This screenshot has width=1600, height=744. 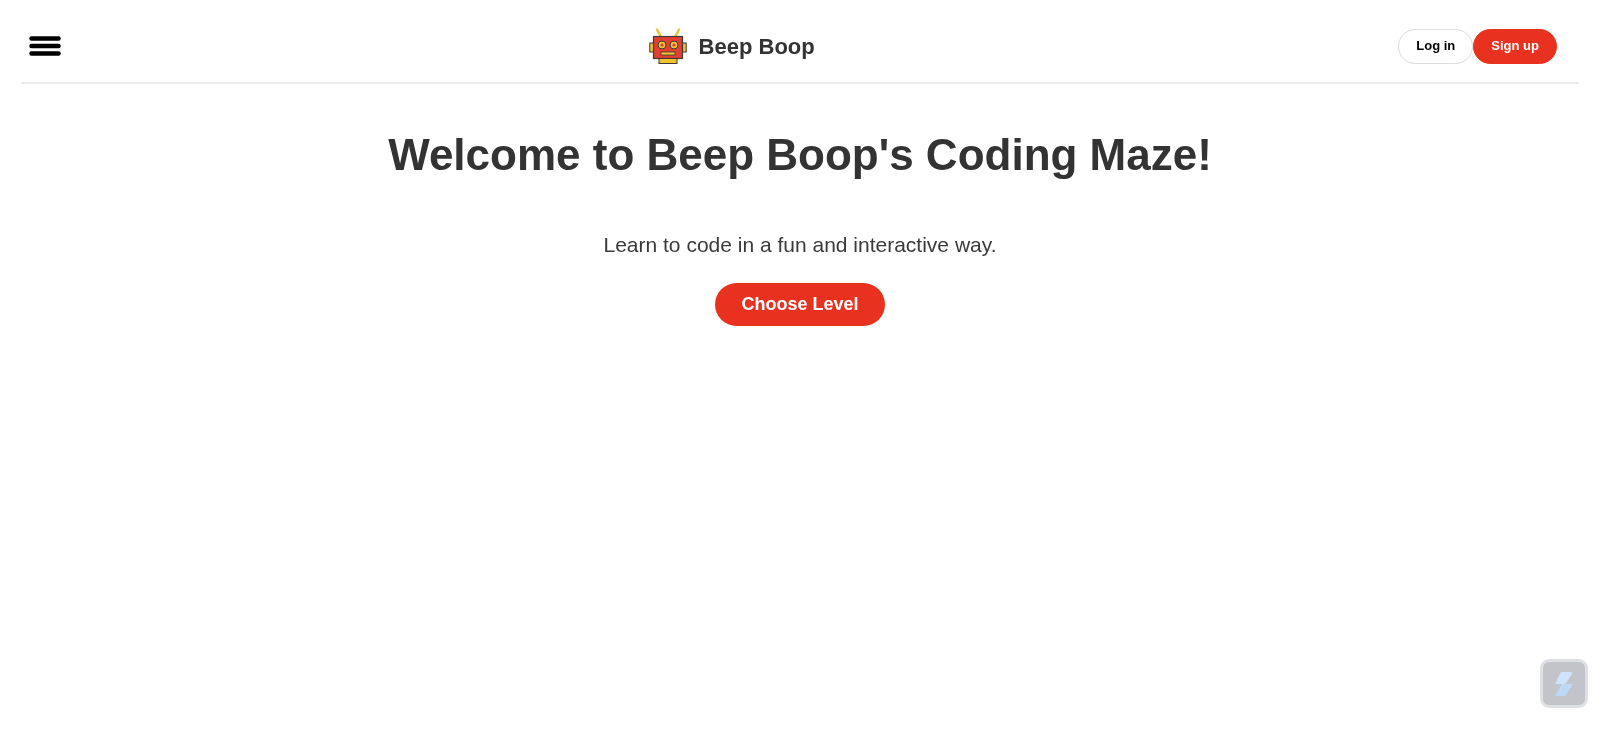 What do you see at coordinates (1436, 46) in the screenshot?
I see `log-in-button: Log in` at bounding box center [1436, 46].